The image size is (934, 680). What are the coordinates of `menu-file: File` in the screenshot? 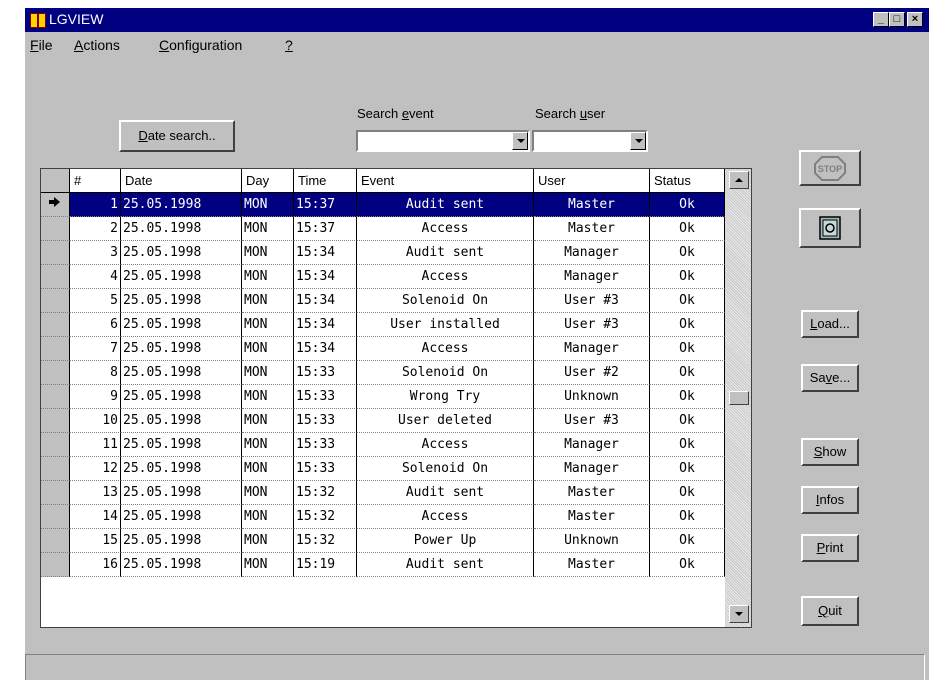 It's located at (41, 45).